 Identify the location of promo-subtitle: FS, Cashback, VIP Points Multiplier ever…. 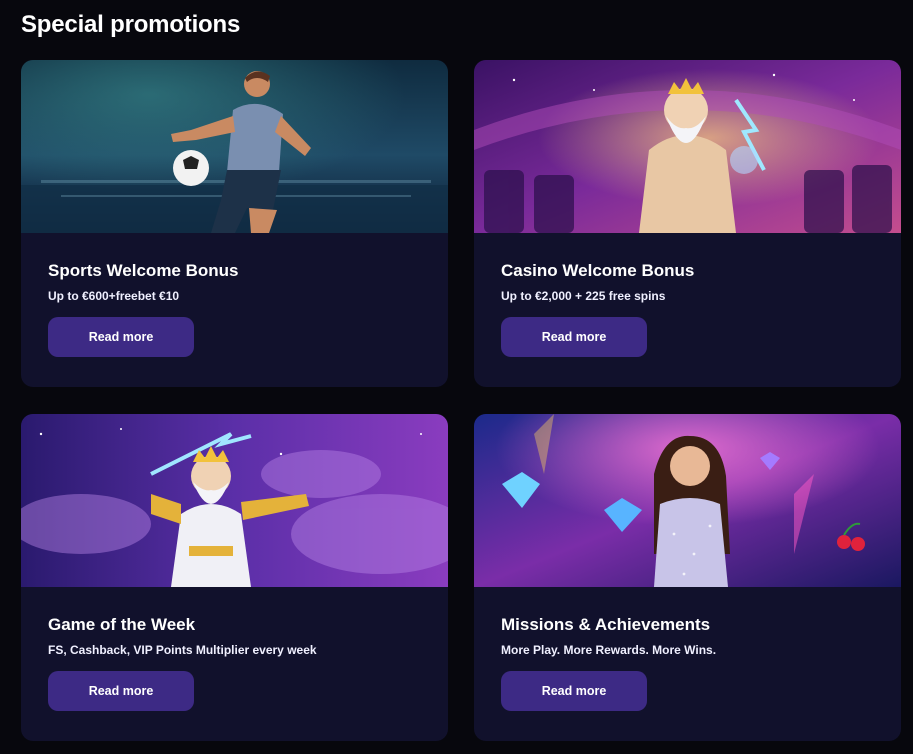
(182, 650).